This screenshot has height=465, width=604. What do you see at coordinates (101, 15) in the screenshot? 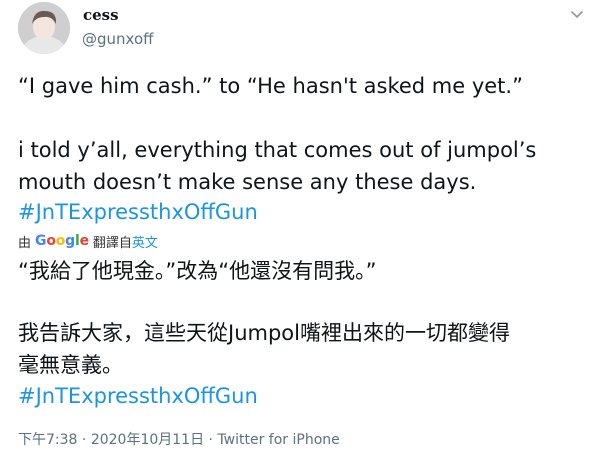
I see `display-name: cess` at bounding box center [101, 15].